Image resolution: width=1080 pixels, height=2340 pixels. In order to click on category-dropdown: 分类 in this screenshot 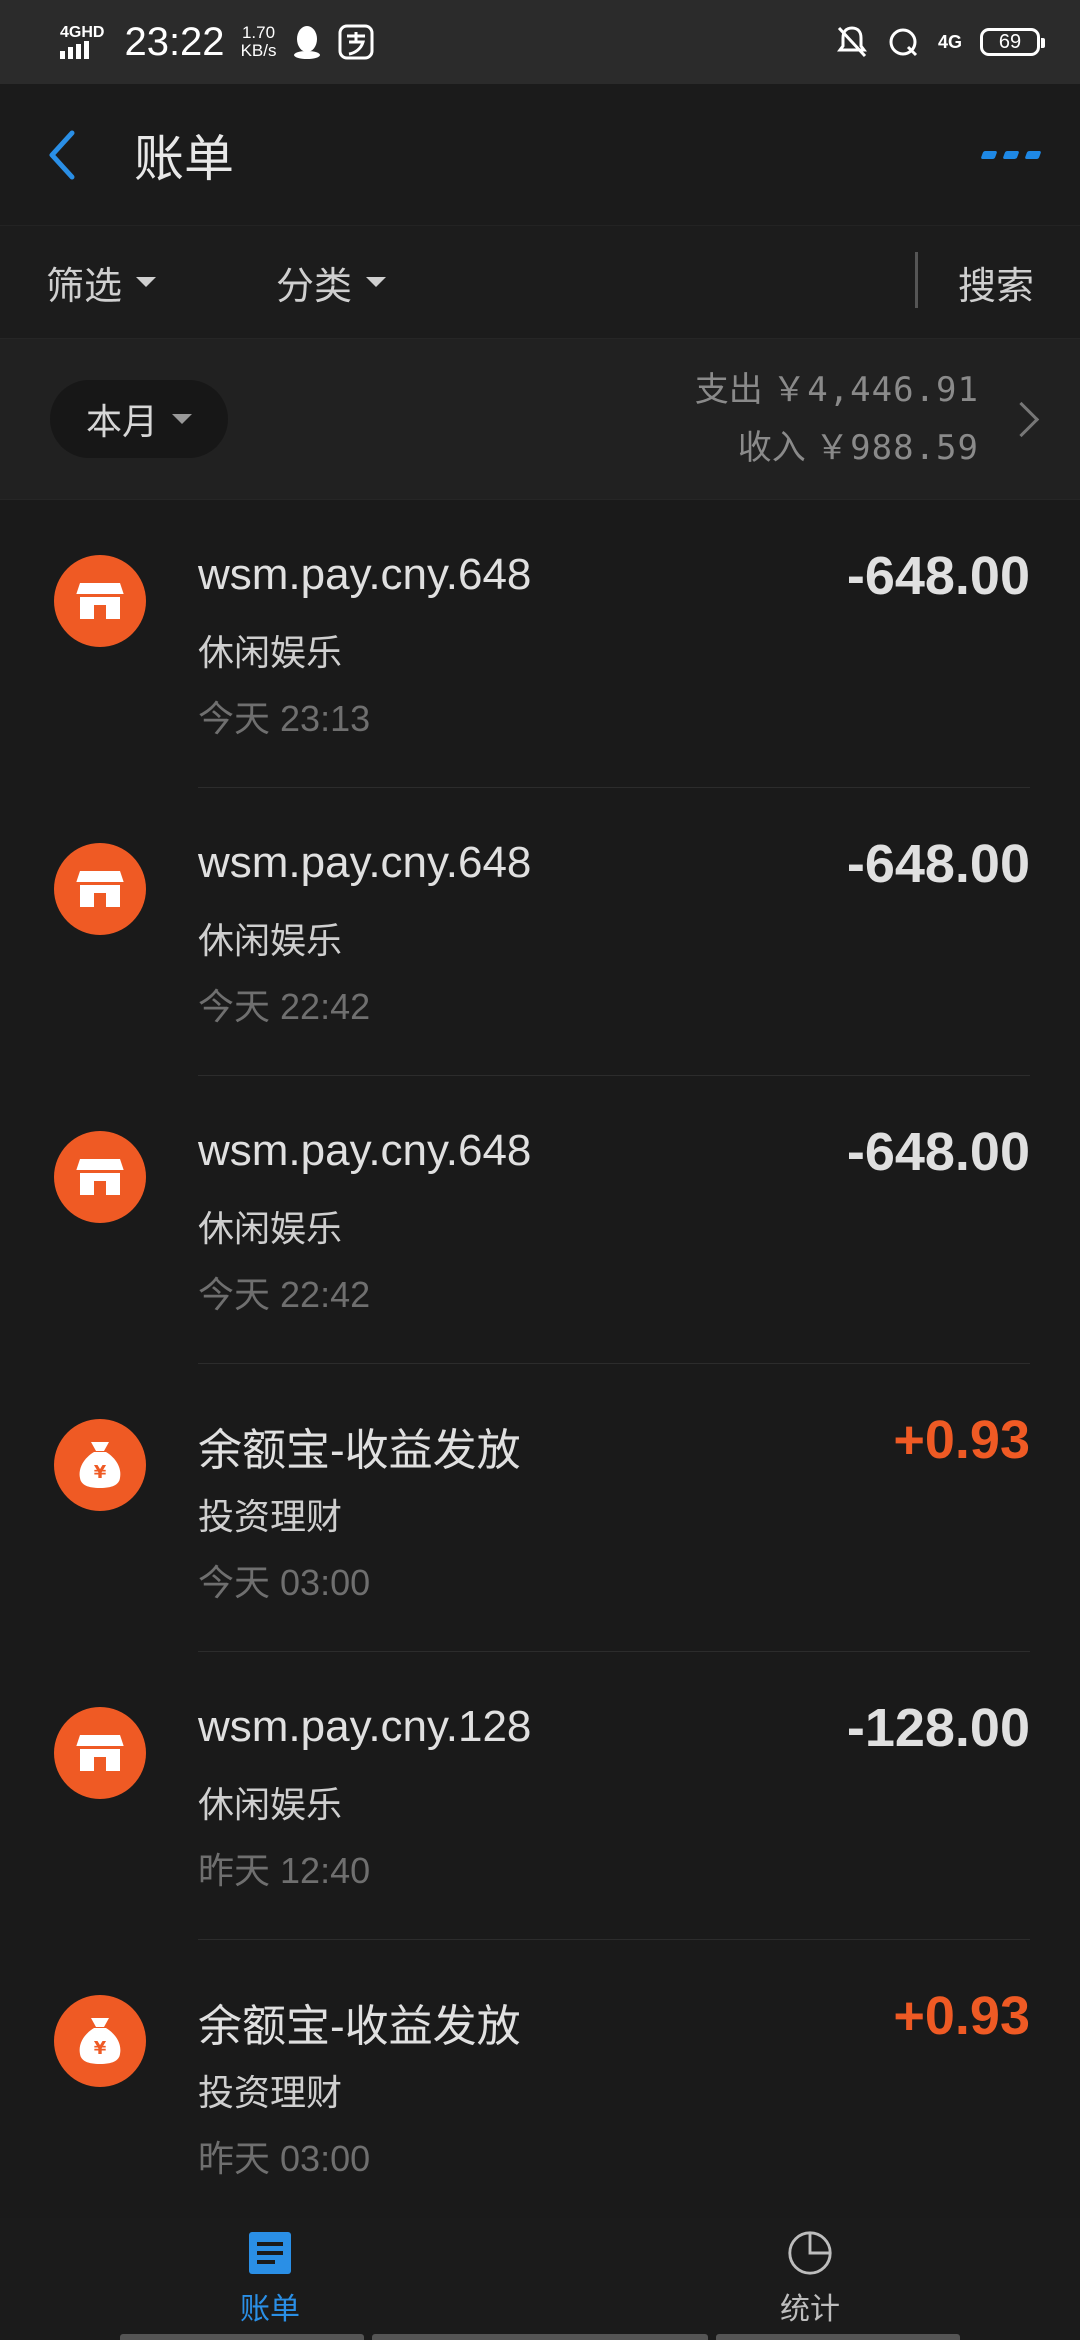, I will do `click(331, 282)`.